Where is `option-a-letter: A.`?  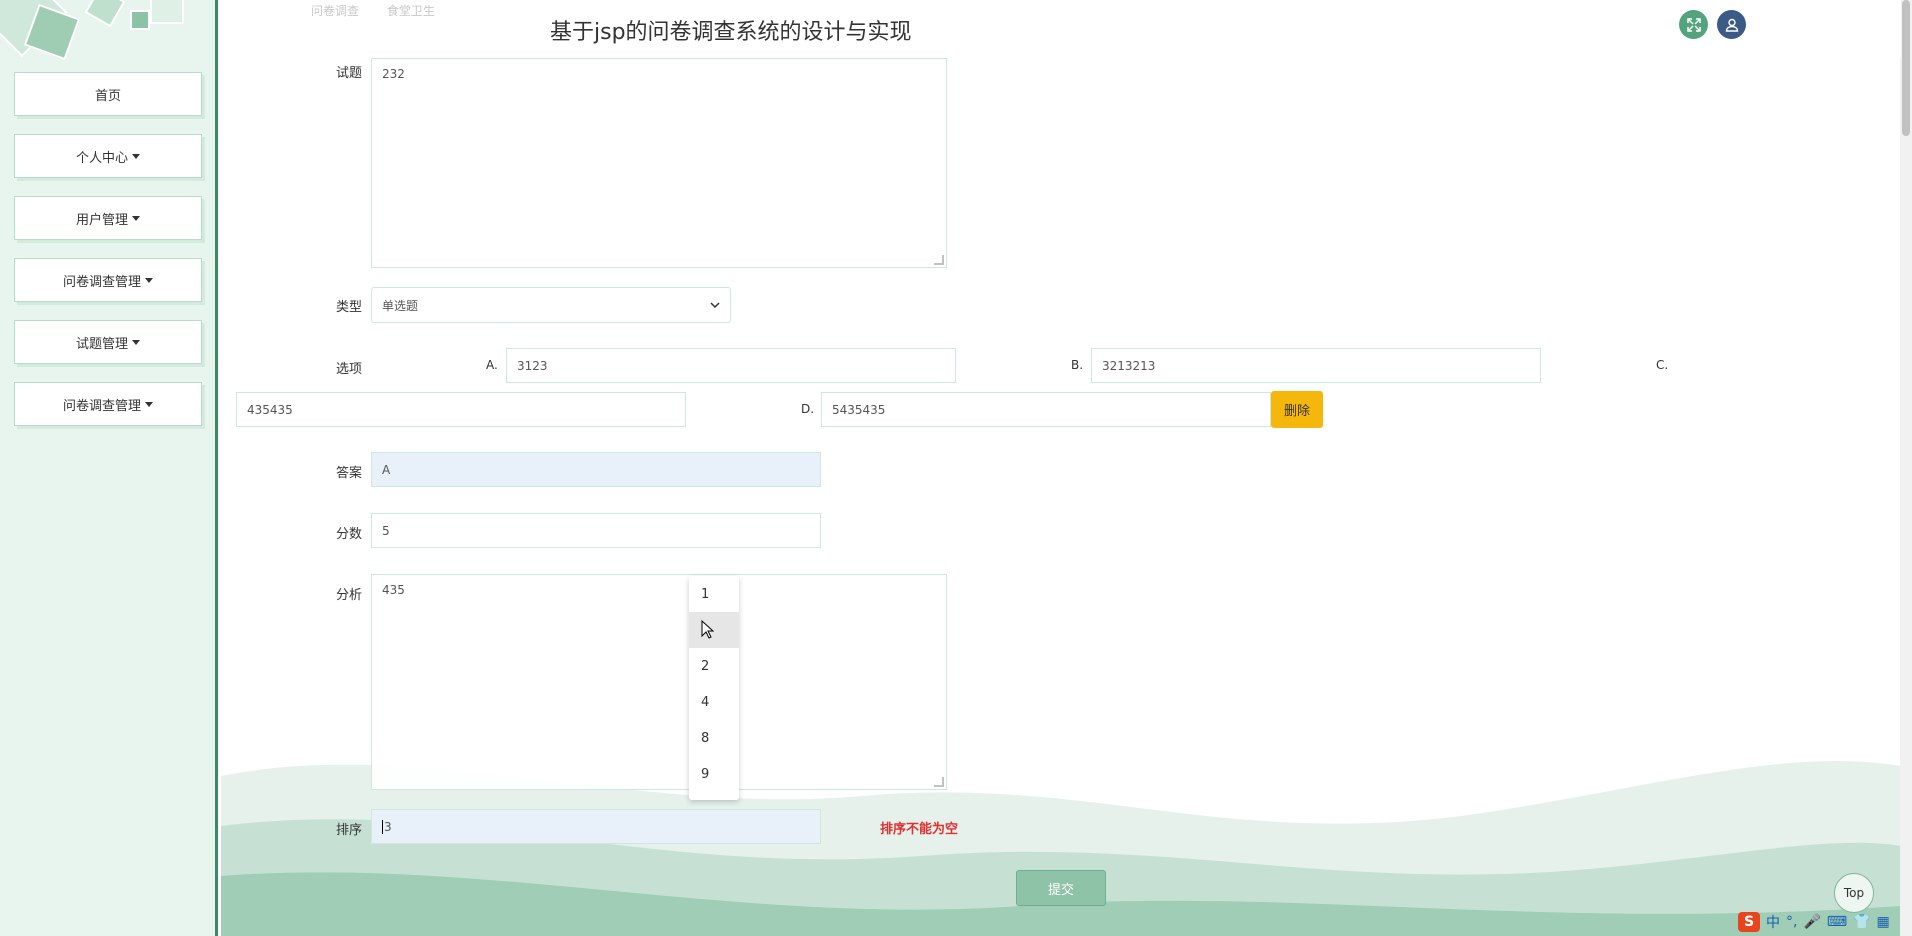
option-a-letter: A. is located at coordinates (492, 365).